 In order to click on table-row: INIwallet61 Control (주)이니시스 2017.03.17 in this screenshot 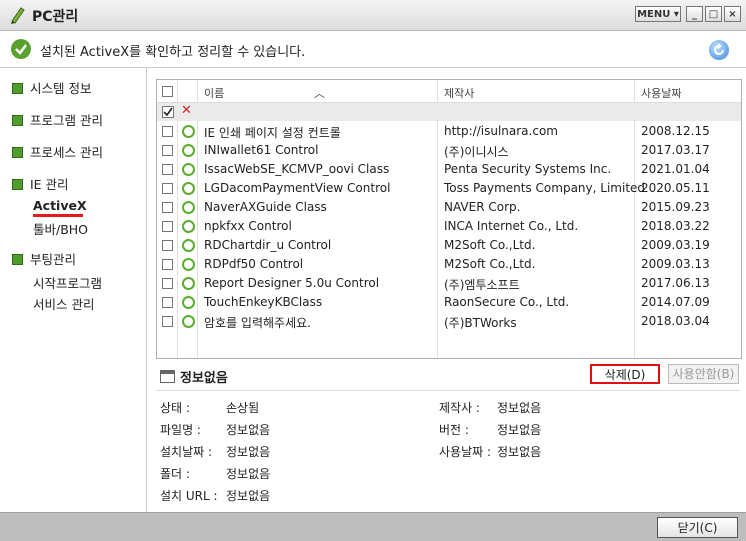, I will do `click(449, 150)`.